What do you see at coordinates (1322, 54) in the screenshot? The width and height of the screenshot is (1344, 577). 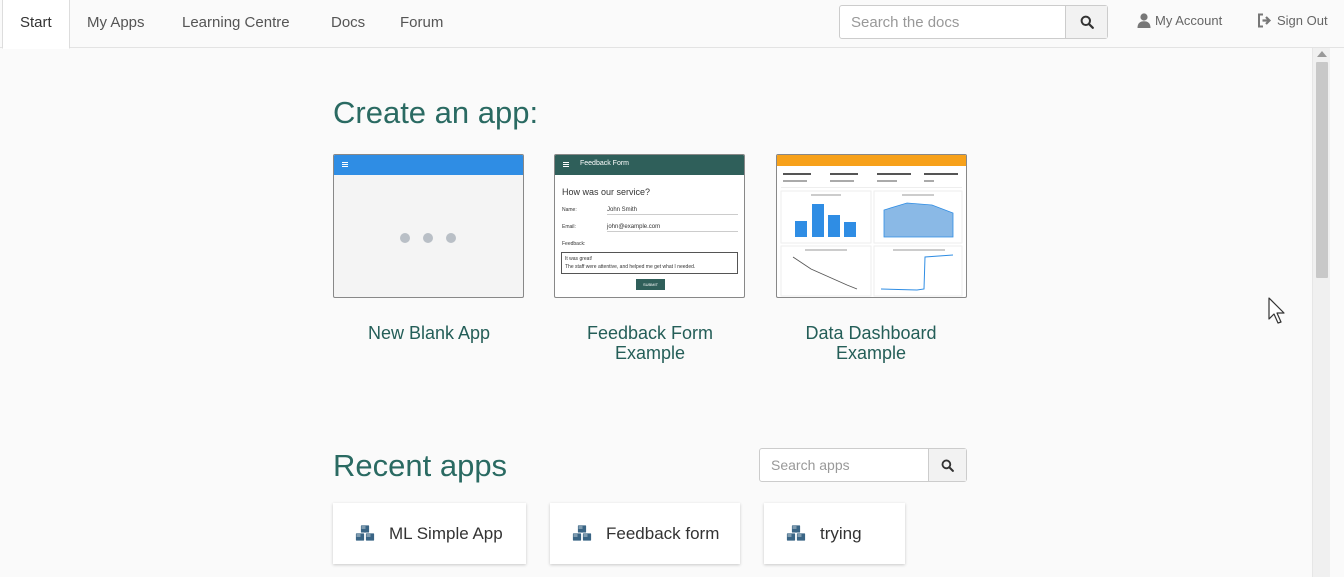 I see `scroll-up-arrow-icon` at bounding box center [1322, 54].